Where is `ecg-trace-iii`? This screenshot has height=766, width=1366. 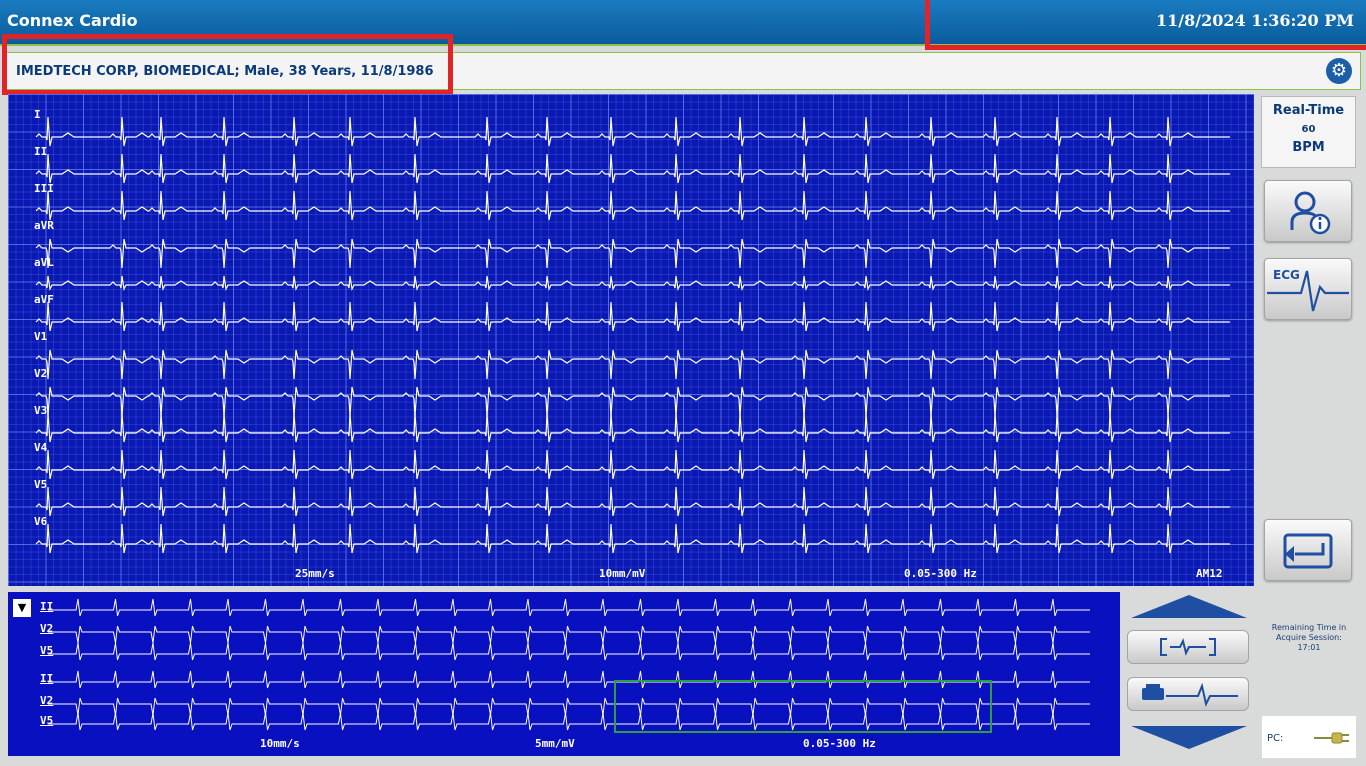 ecg-trace-iii is located at coordinates (632, 205).